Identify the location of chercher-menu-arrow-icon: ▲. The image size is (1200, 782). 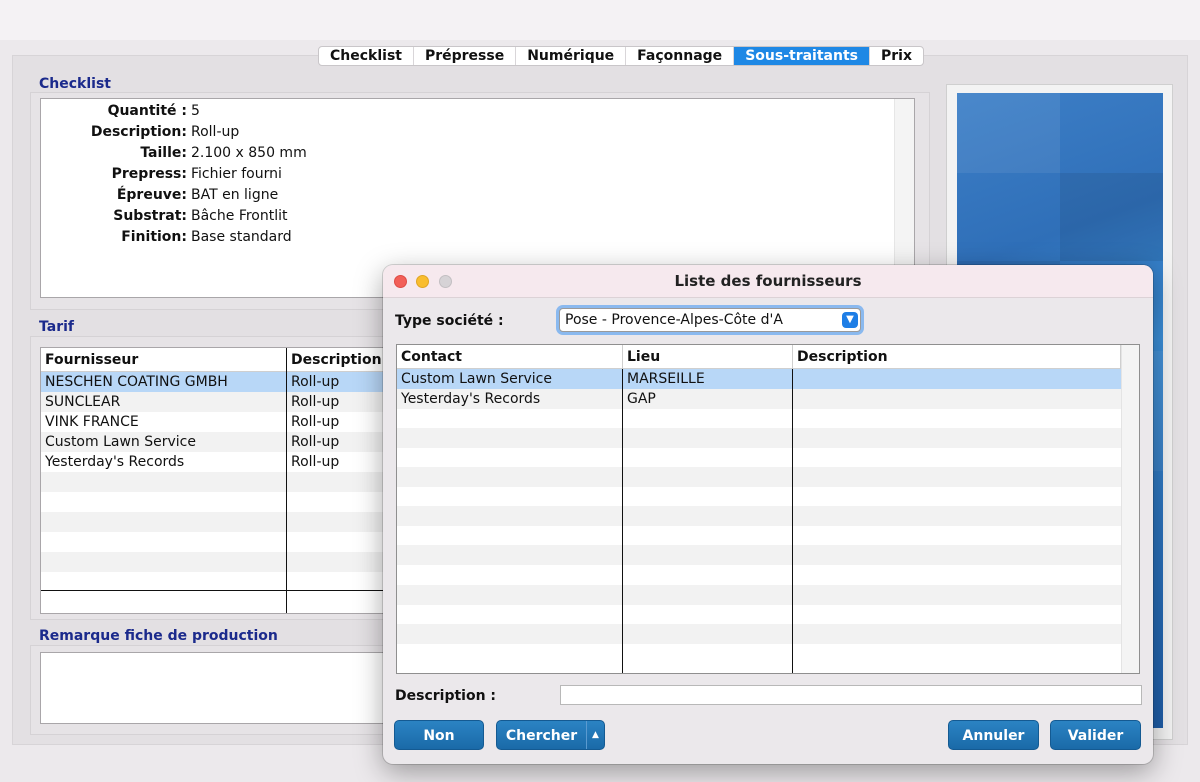
(595, 735).